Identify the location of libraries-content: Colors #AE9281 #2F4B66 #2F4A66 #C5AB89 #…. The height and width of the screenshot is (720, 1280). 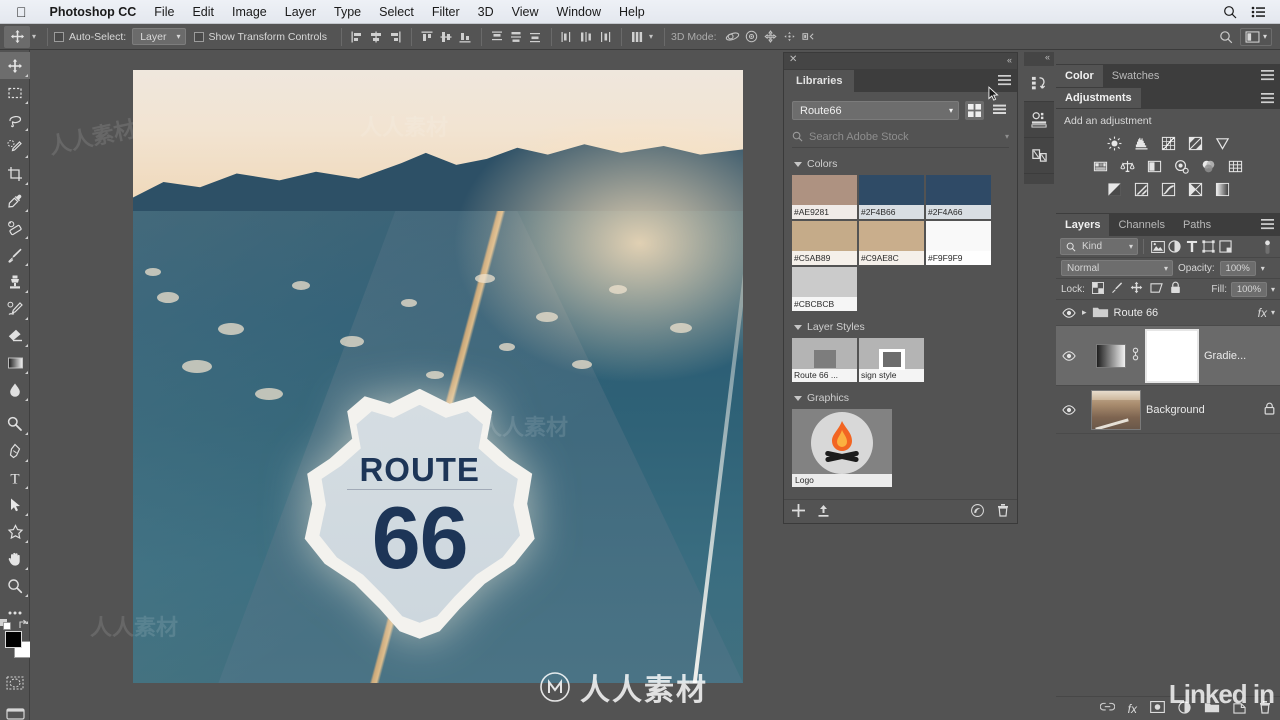
(900, 325).